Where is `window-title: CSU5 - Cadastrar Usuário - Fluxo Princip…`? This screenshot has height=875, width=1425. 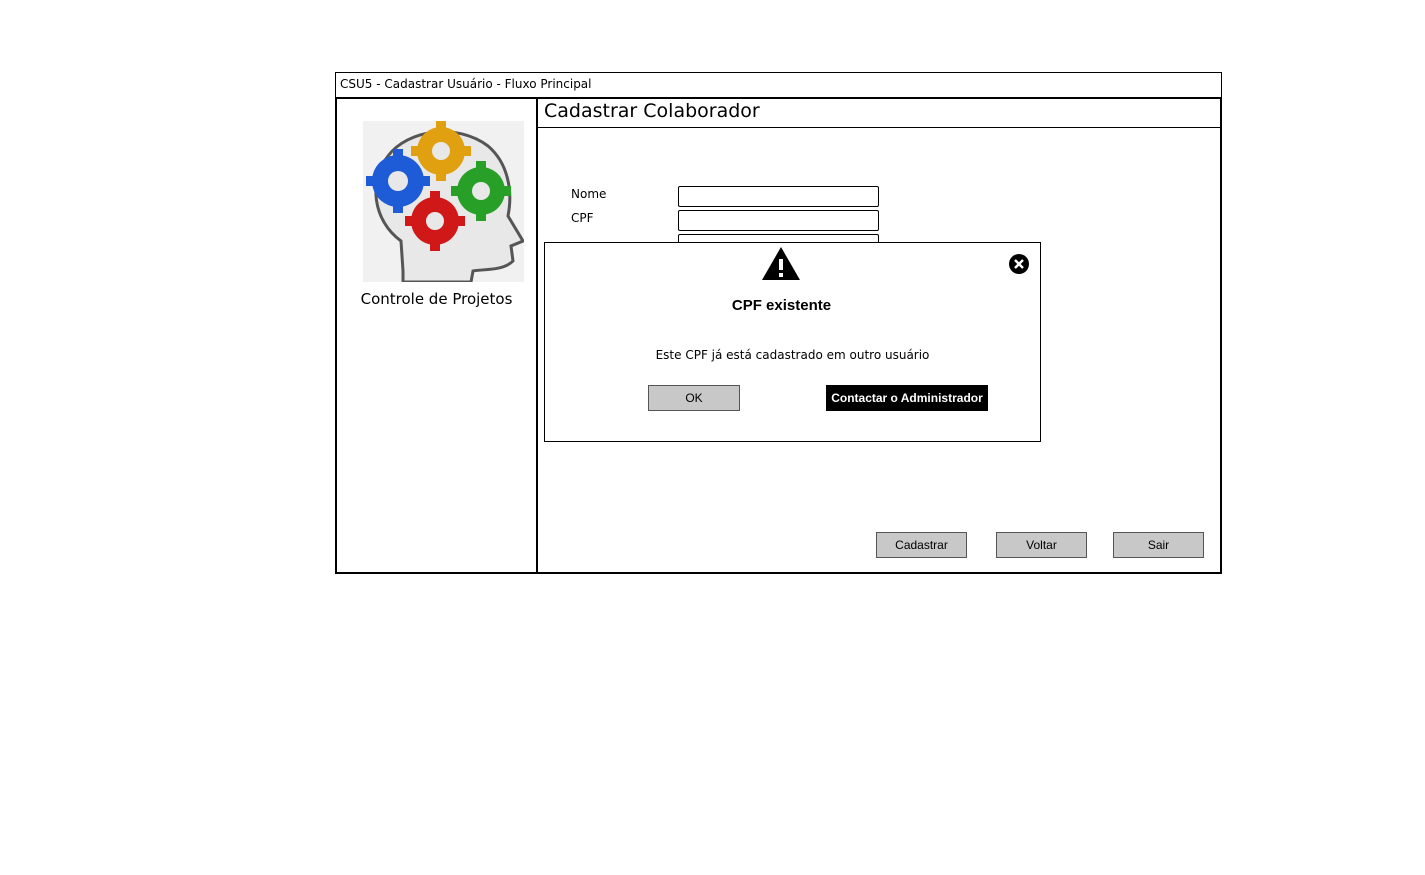 window-title: CSU5 - Cadastrar Usuário - Fluxo Princip… is located at coordinates (466, 84).